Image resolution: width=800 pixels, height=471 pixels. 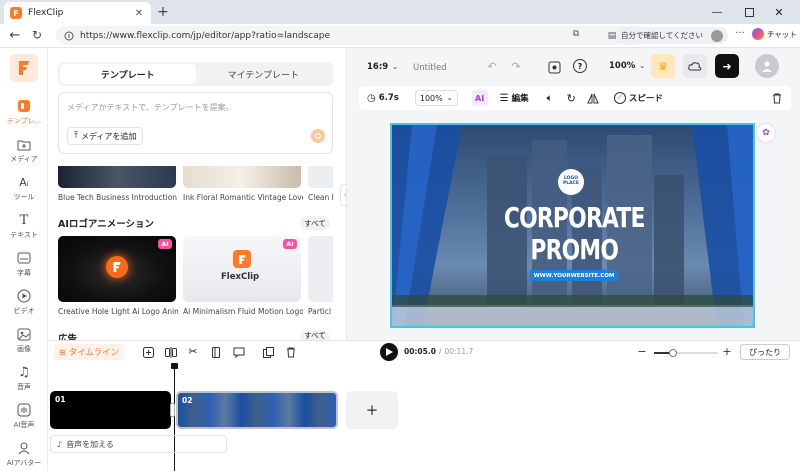 What do you see at coordinates (766, 133) in the screenshot?
I see `canvas-plugin-badge: ✿` at bounding box center [766, 133].